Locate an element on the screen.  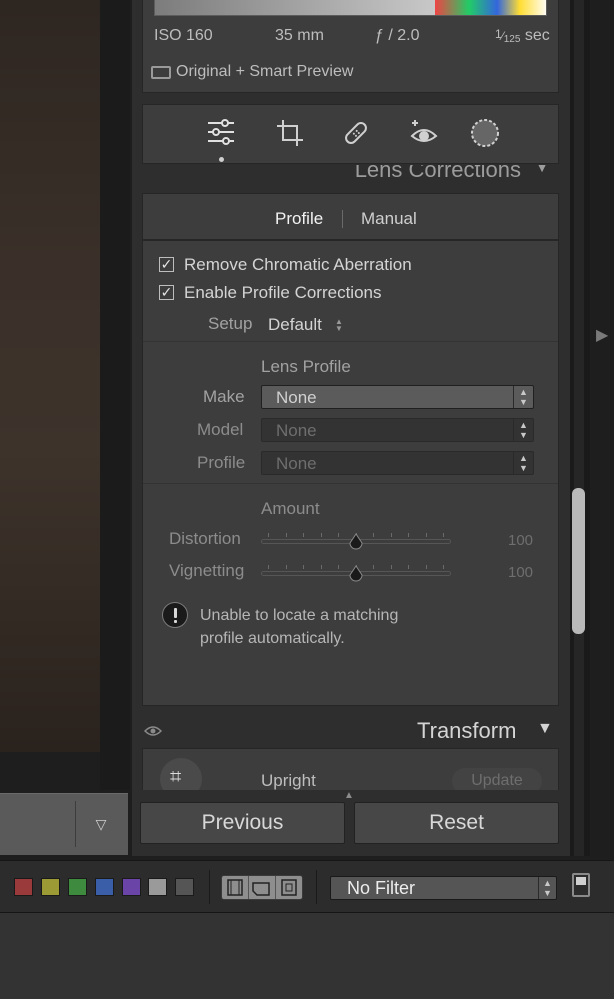
lens-corrections-title: Lens Corrections is located at coordinates (438, 174).